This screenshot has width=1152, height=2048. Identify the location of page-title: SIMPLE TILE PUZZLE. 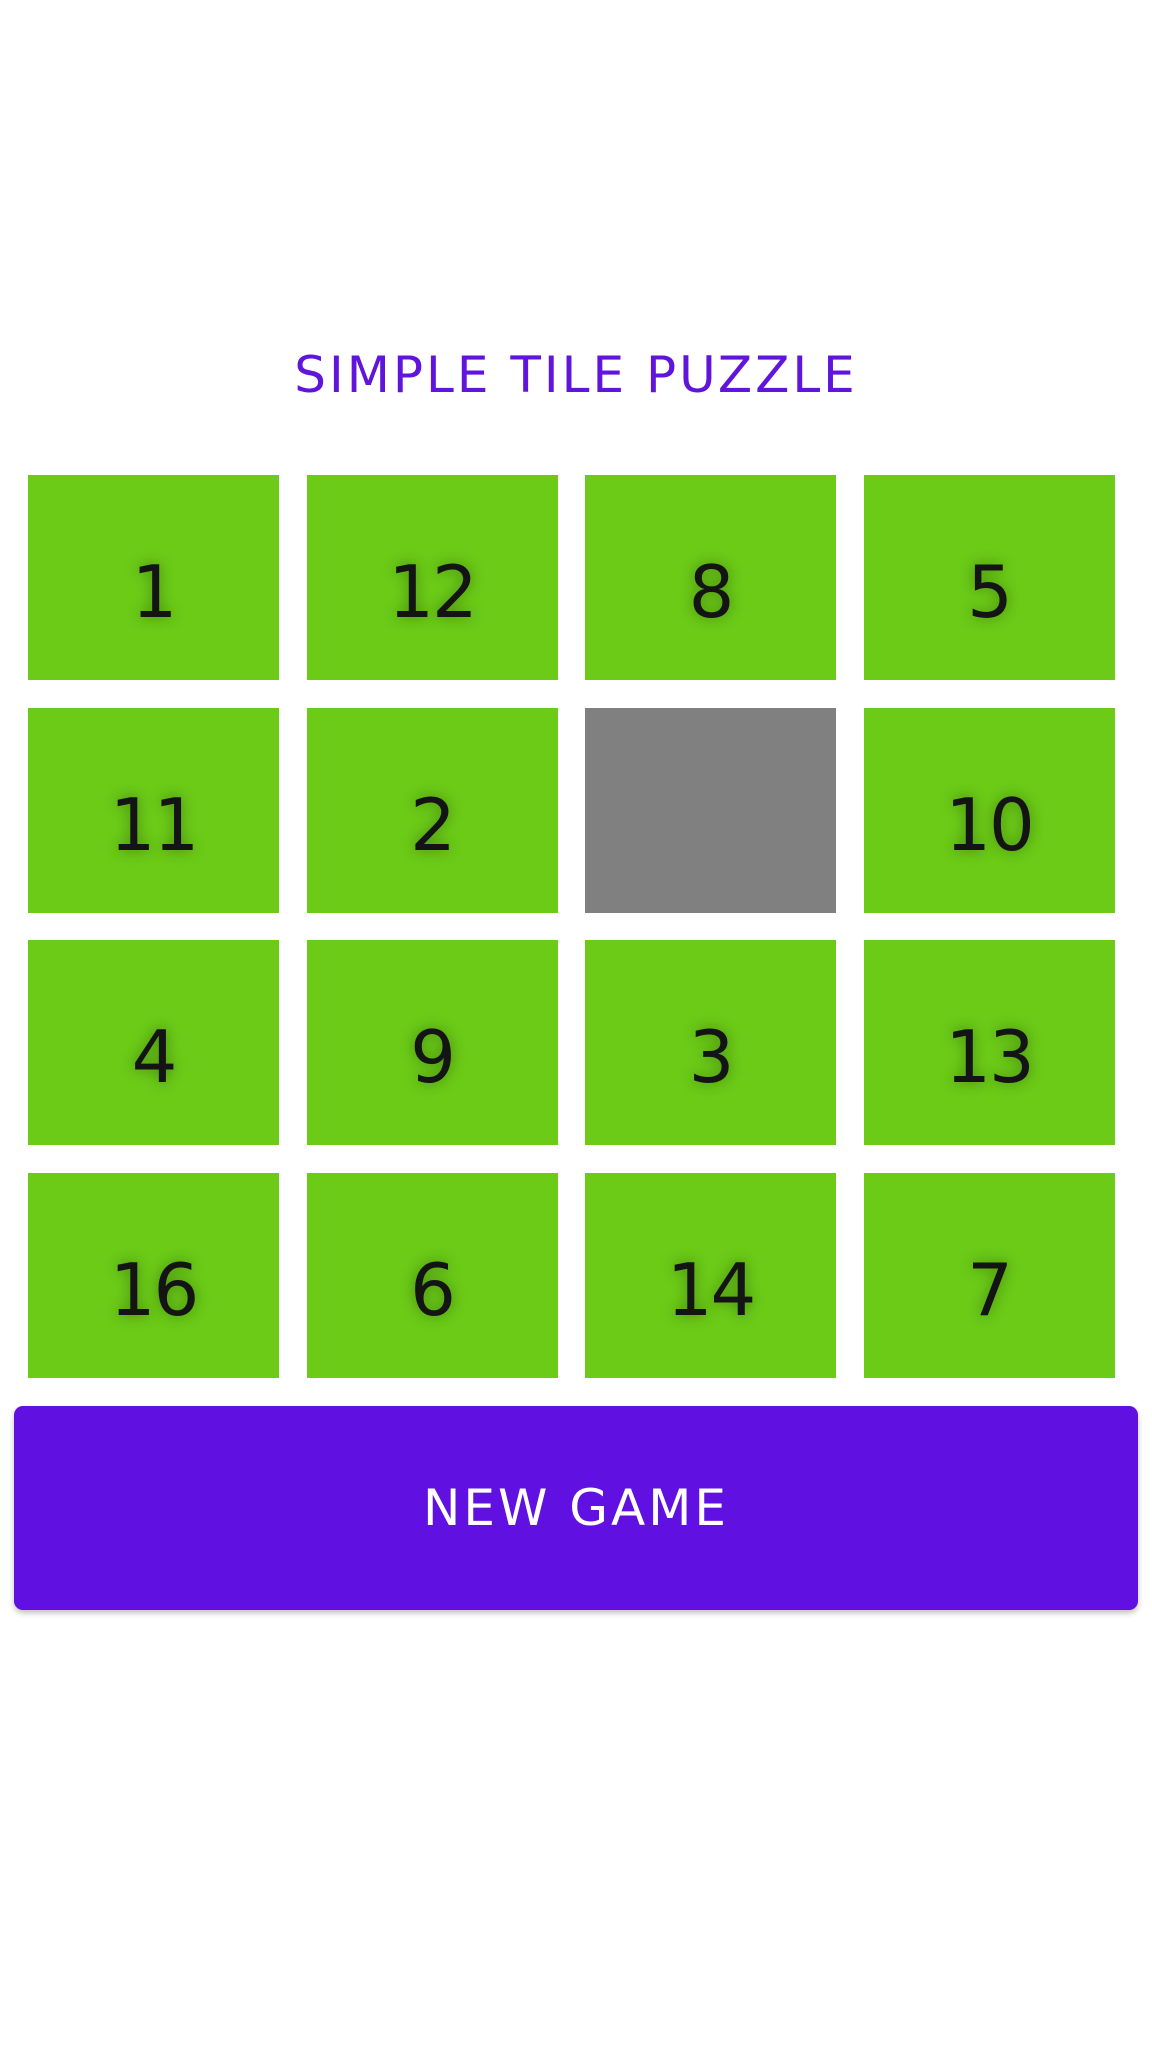
(576, 375).